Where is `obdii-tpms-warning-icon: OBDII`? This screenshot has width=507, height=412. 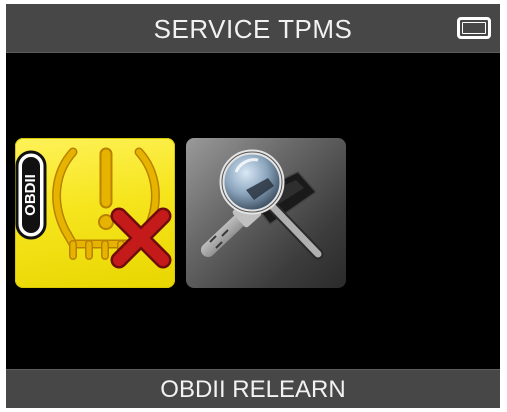 obdii-tpms-warning-icon: OBDII is located at coordinates (93, 208).